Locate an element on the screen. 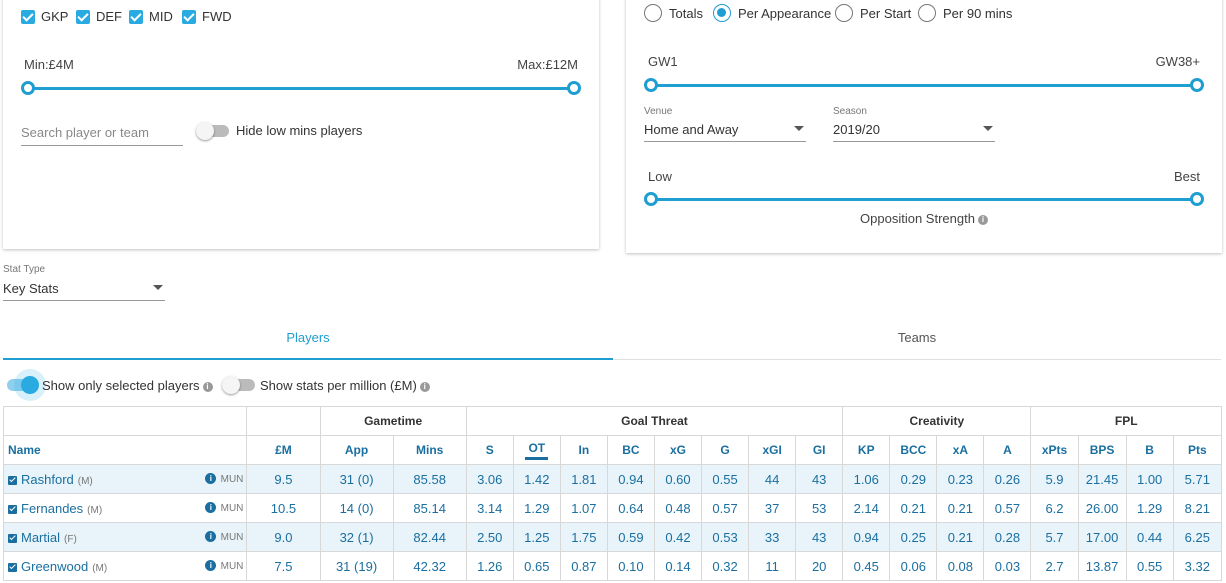  column-header-pts: Pts is located at coordinates (1197, 450).